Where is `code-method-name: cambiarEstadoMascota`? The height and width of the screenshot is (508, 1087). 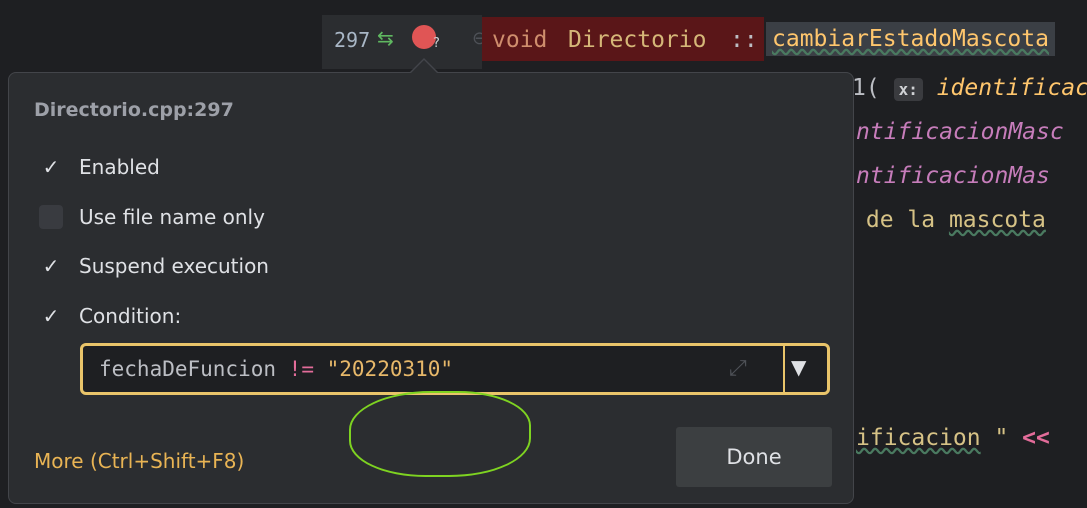 code-method-name: cambiarEstadoMascota is located at coordinates (910, 39).